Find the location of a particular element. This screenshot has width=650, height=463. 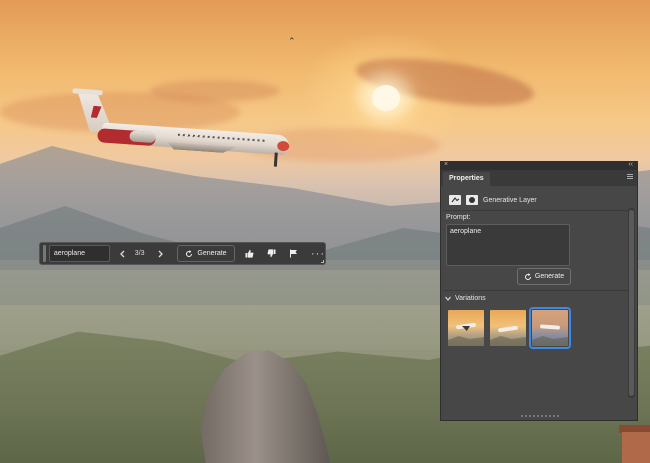

prompt-label: Prompt: is located at coordinates (458, 217).